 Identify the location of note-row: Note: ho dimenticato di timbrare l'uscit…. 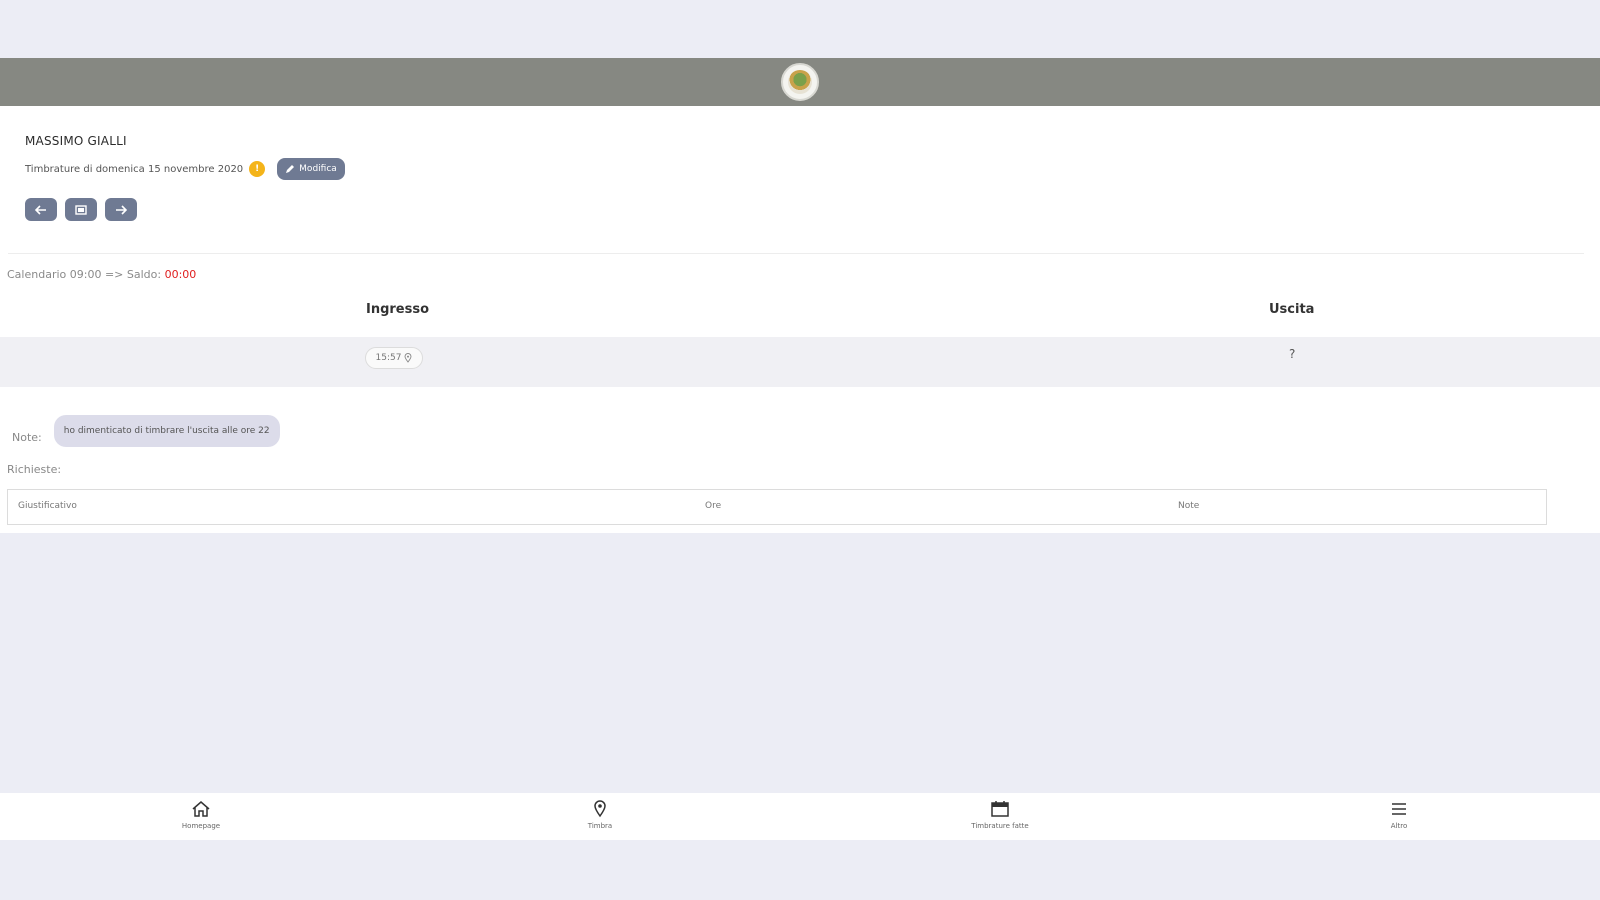
(146, 431).